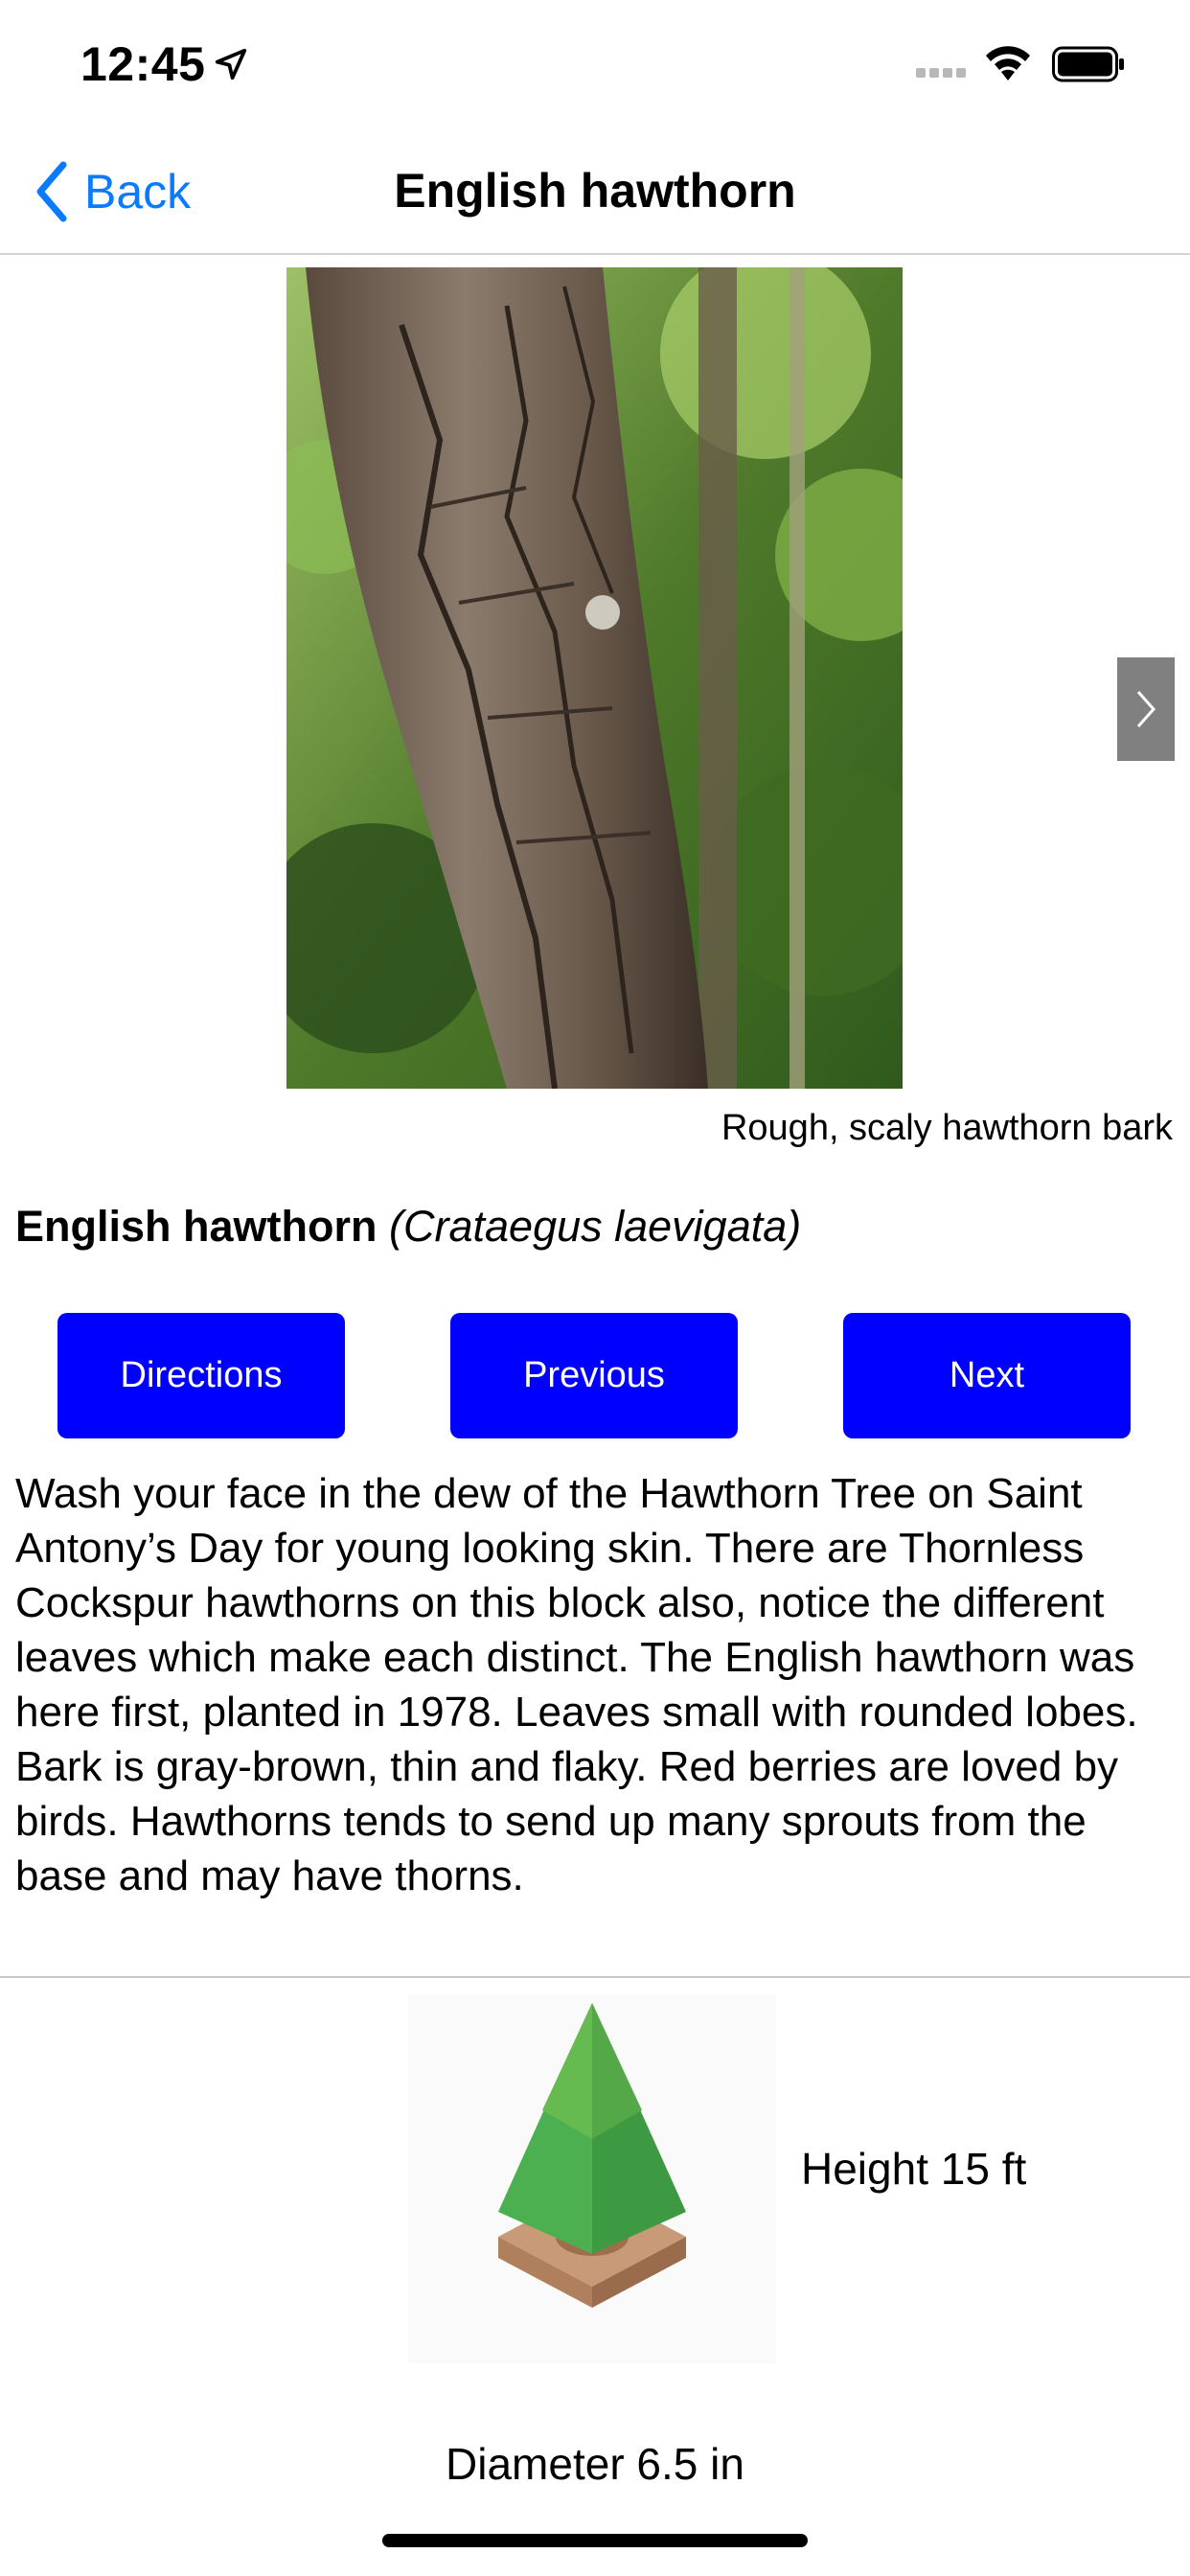 This screenshot has width=1190, height=2576. I want to click on battery-icon, so click(1088, 64).